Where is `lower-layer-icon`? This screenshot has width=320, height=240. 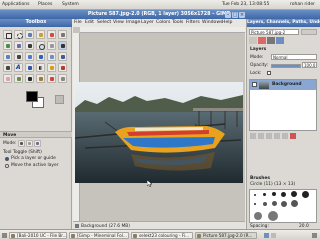 lower-layer-icon is located at coordinates (269, 136).